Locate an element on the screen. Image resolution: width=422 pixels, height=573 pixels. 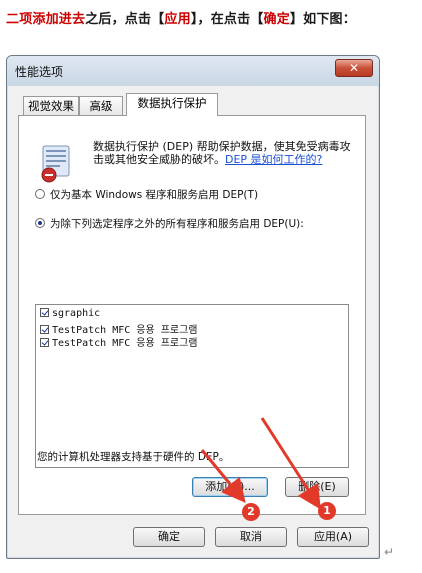
badge-step-2: 2 is located at coordinates (251, 512).